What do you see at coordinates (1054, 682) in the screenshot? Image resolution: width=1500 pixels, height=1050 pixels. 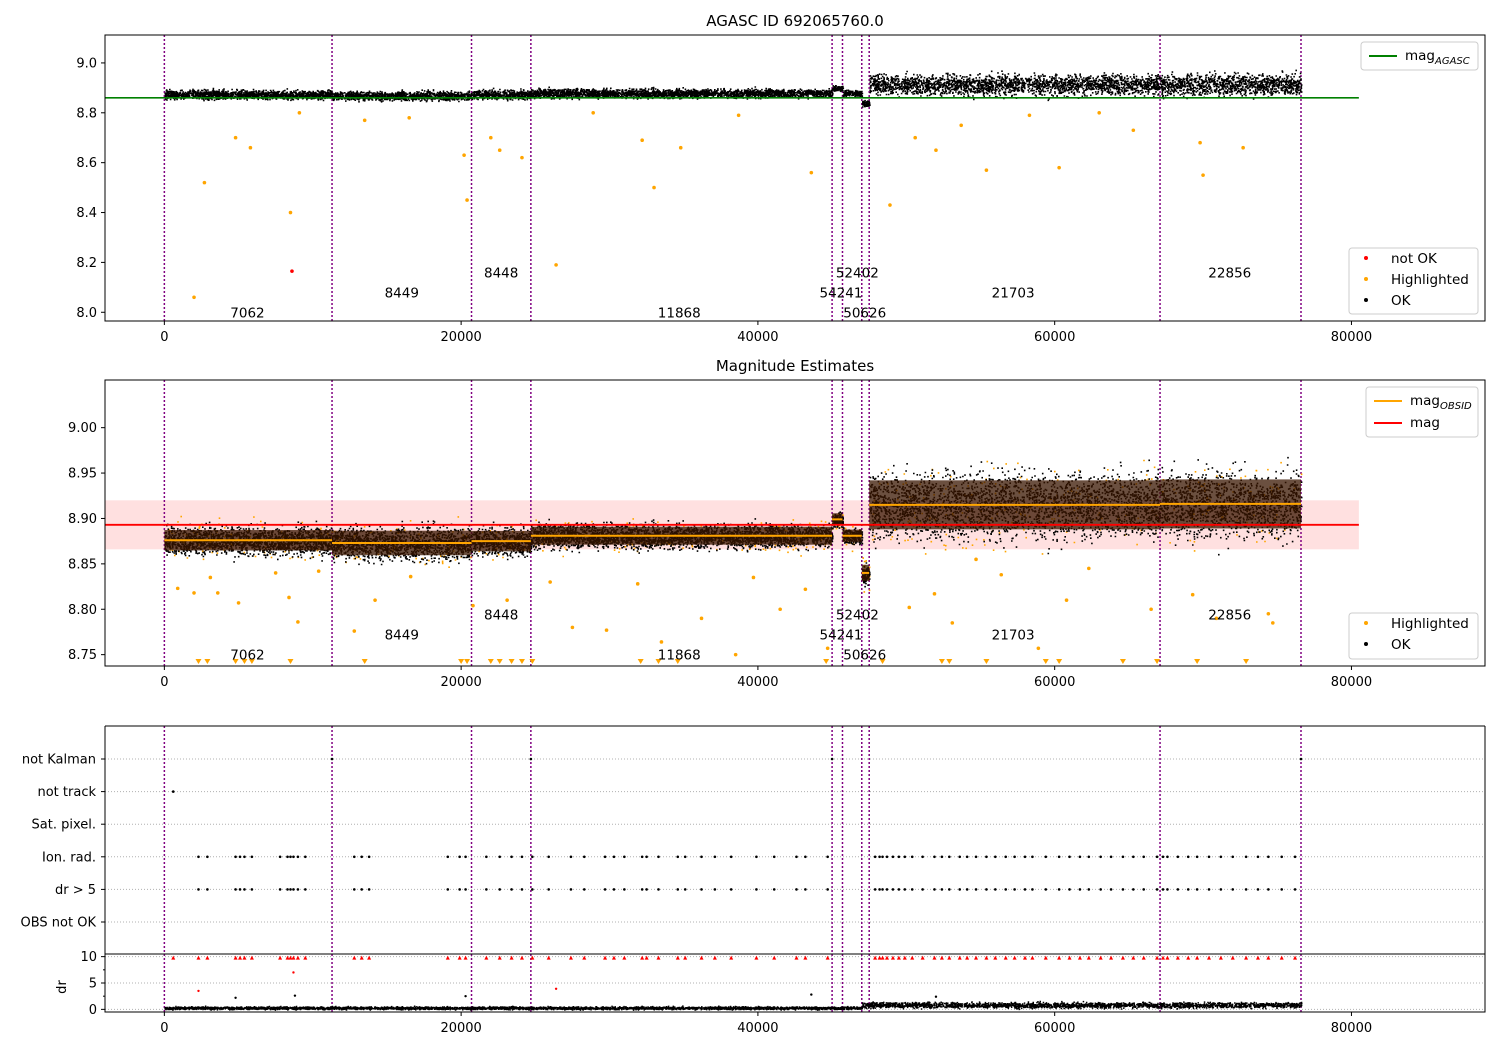 I see `x-tick-label: 60000` at bounding box center [1054, 682].